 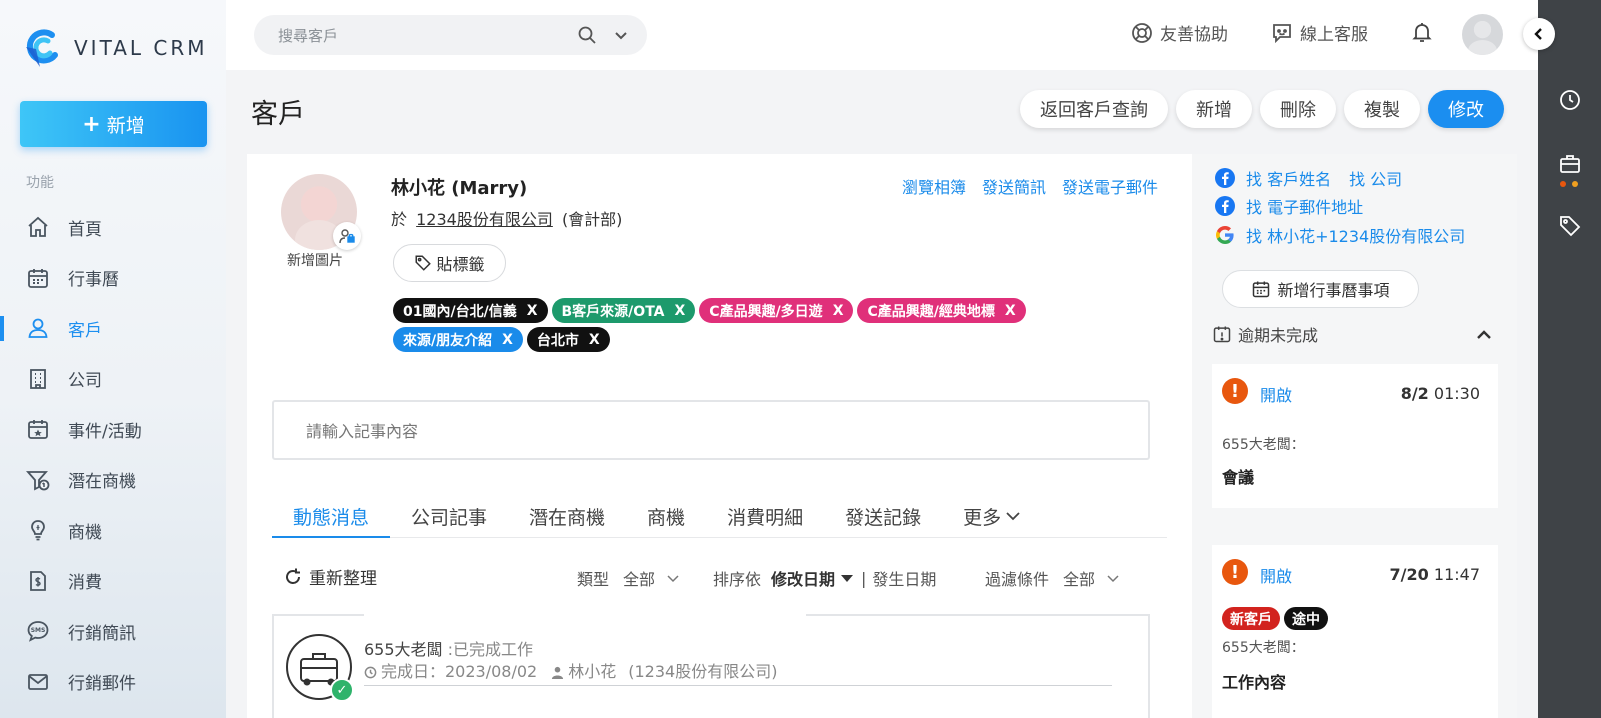 I want to click on refresh-button: 重新整理, so click(x=330, y=576).